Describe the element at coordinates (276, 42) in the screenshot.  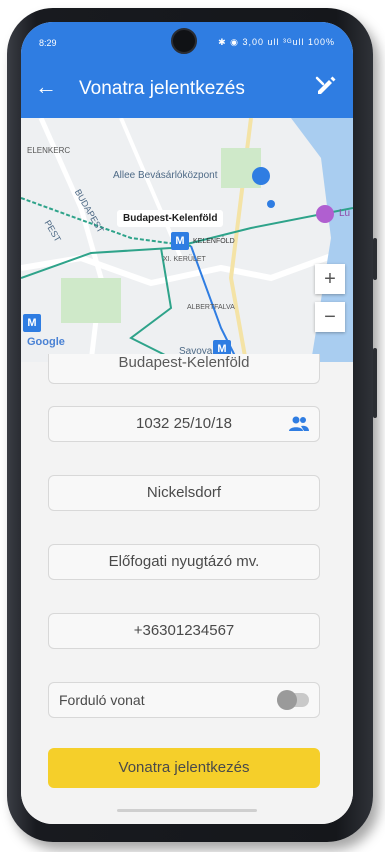
I see `status-icons: ✱ ◉ 3,00 ull ³ᴳull 100%` at that location.